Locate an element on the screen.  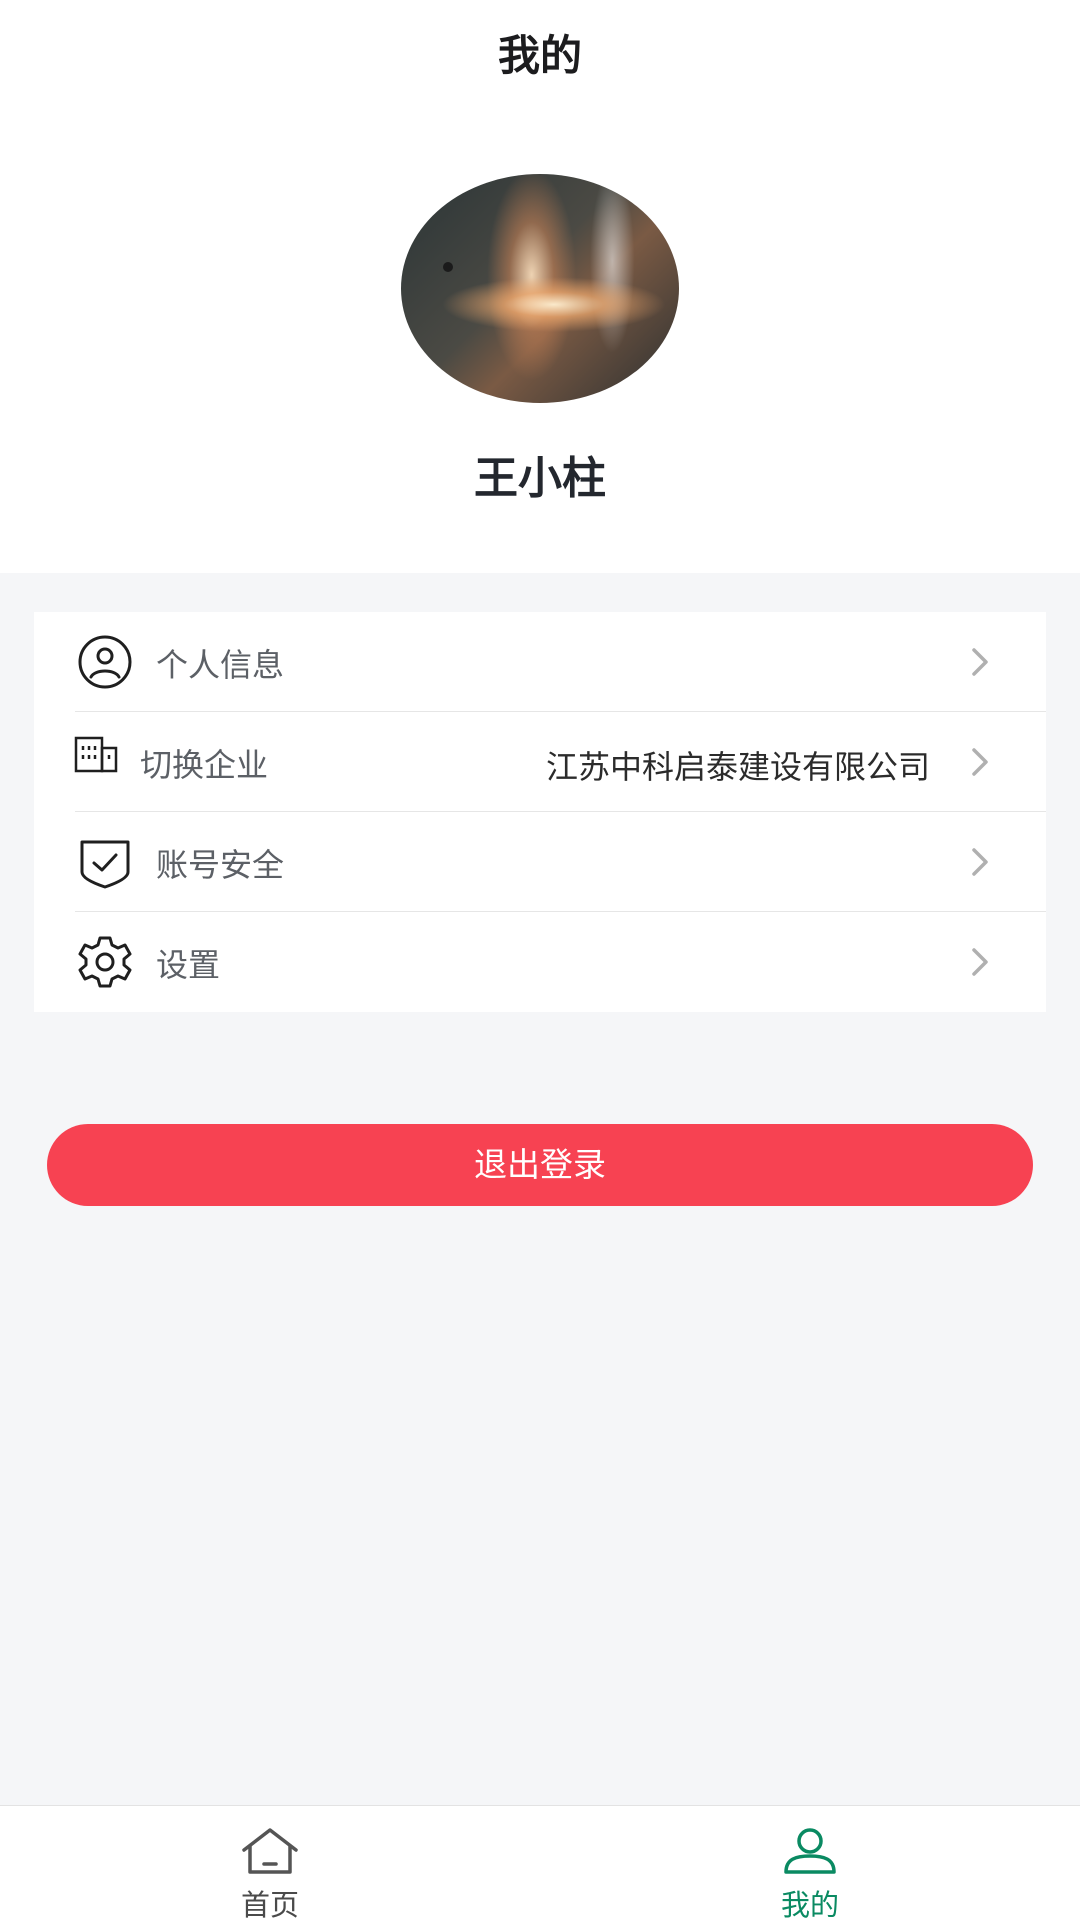
bottom-tab-bar: 首页 我的 is located at coordinates (540, 1862).